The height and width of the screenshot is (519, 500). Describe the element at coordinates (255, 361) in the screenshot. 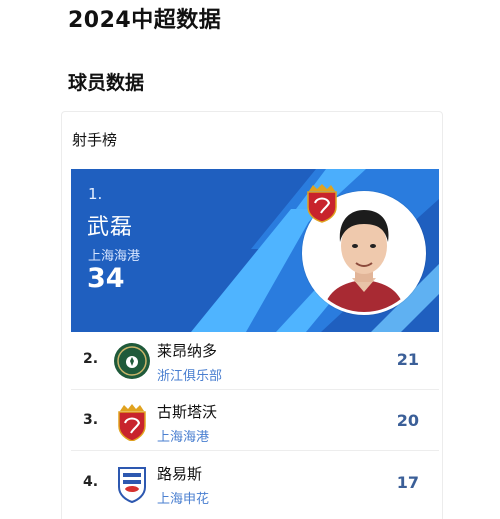

I see `scorer-row: 2. 莱昂纳多 浙江俱乐部 21` at that location.